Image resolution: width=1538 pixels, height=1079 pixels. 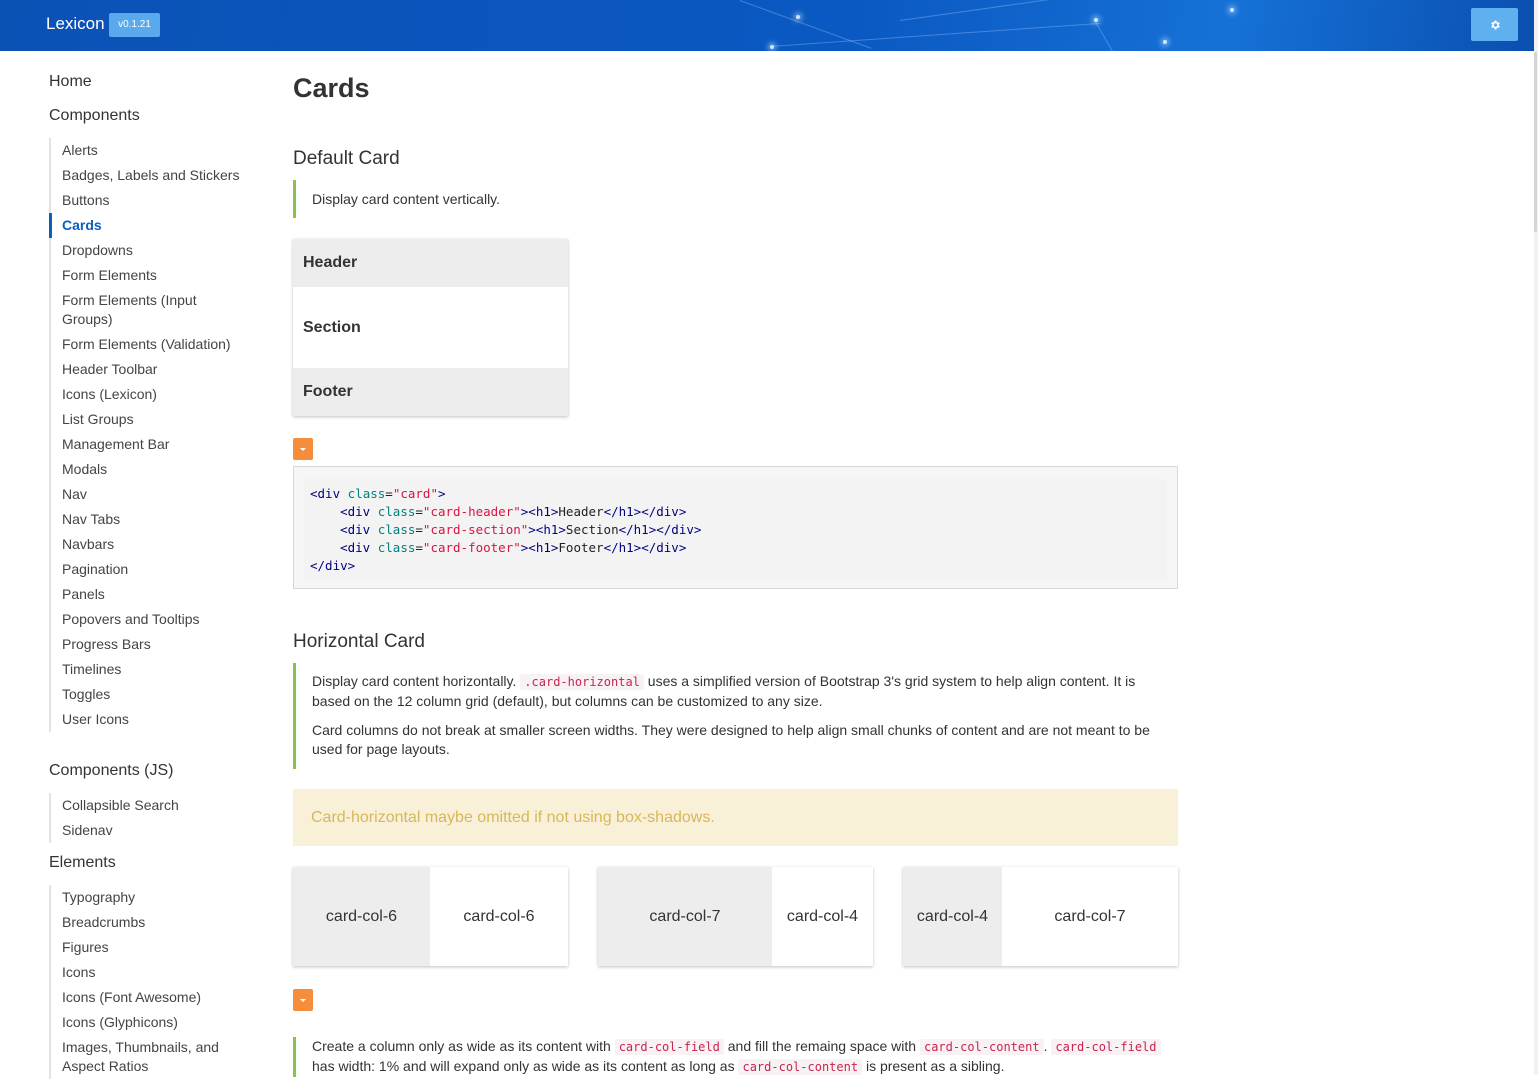 What do you see at coordinates (406, 199) in the screenshot?
I see `description-text: Display card content vertically.` at bounding box center [406, 199].